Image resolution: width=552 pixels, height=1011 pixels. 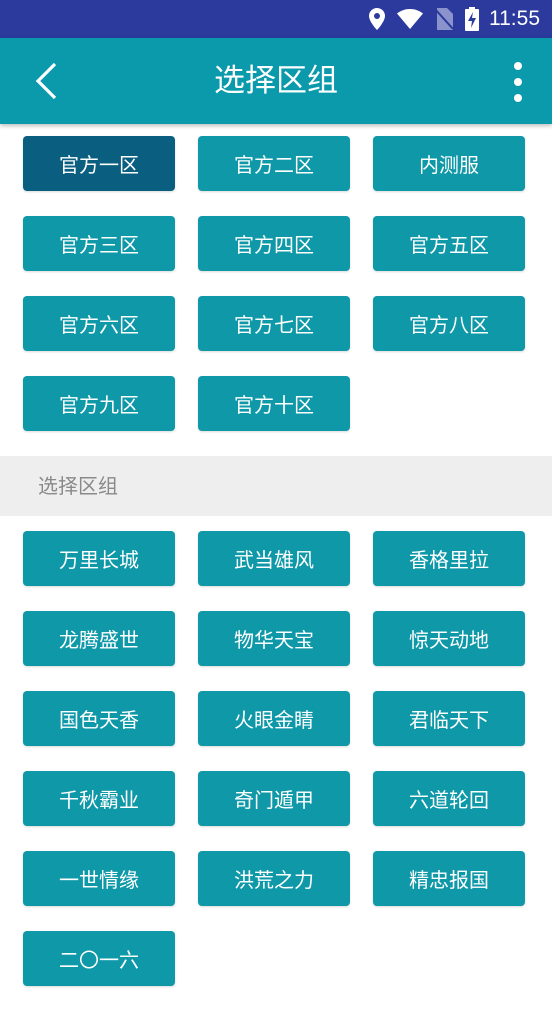 I want to click on group-button: 二〇一六, so click(x=99, y=958).